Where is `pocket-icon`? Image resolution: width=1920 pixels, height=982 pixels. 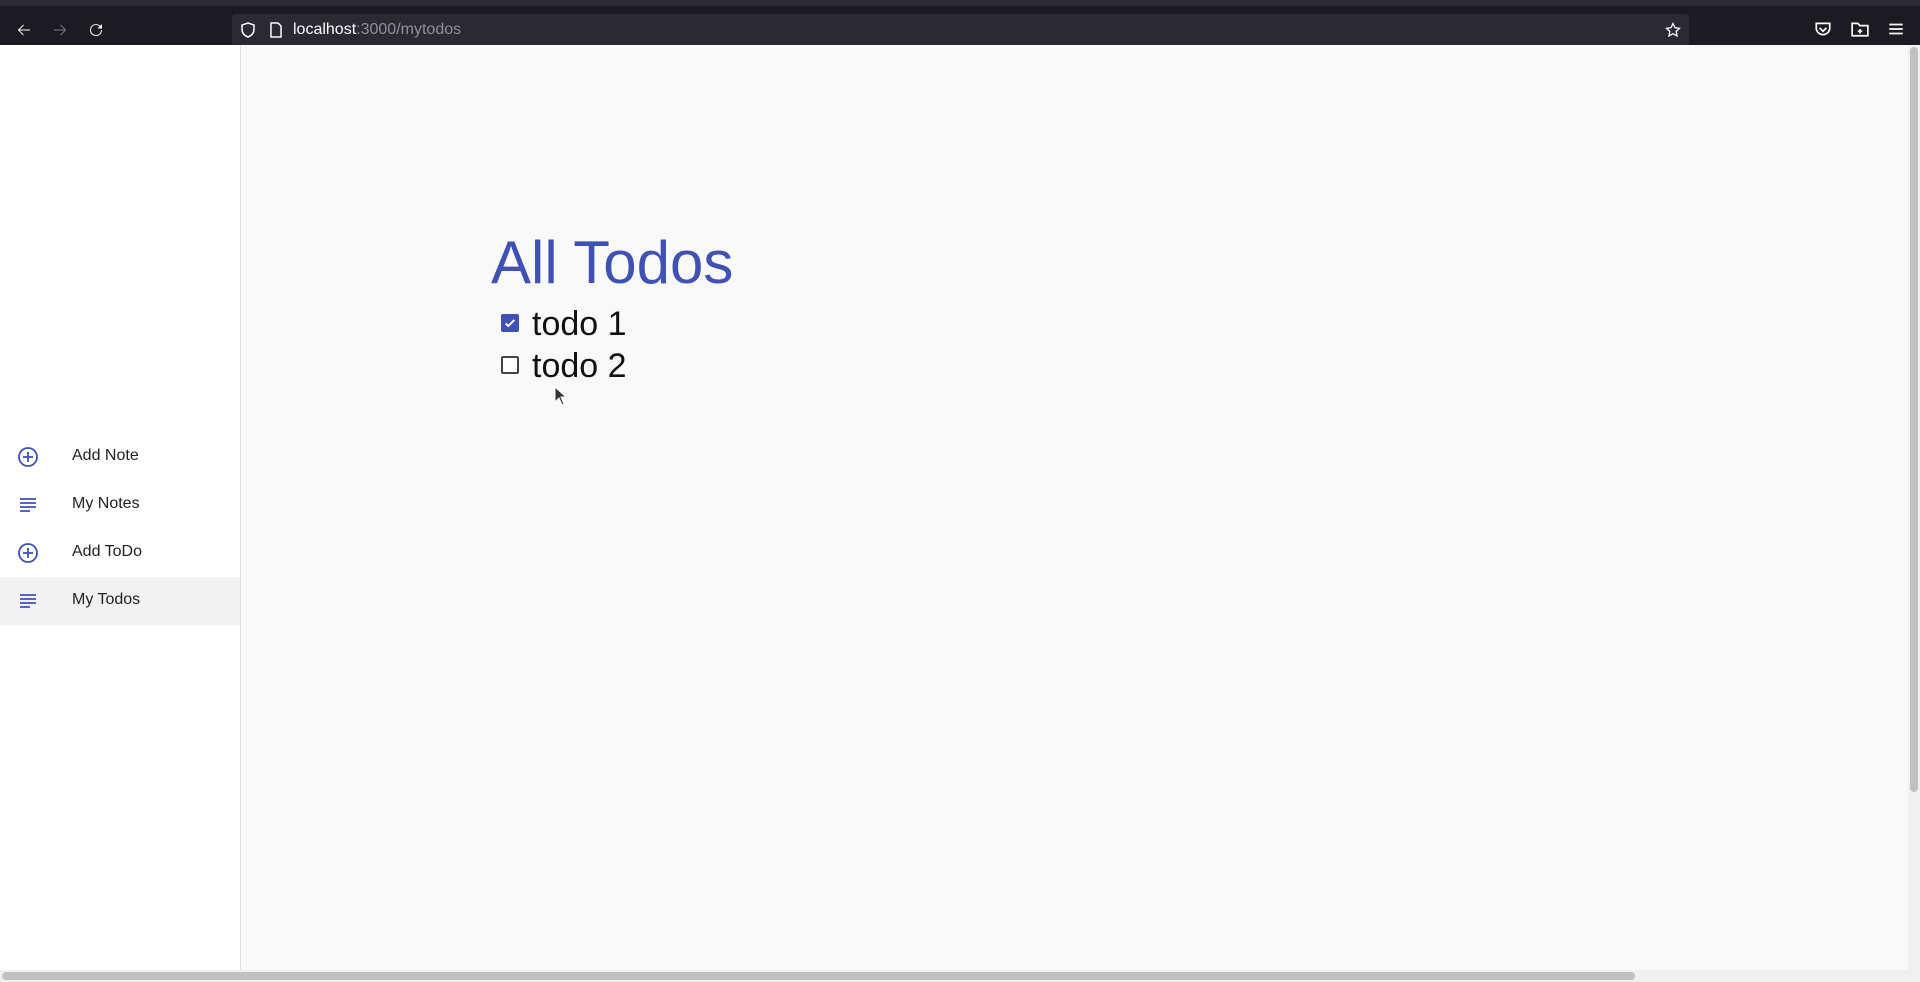 pocket-icon is located at coordinates (1823, 29).